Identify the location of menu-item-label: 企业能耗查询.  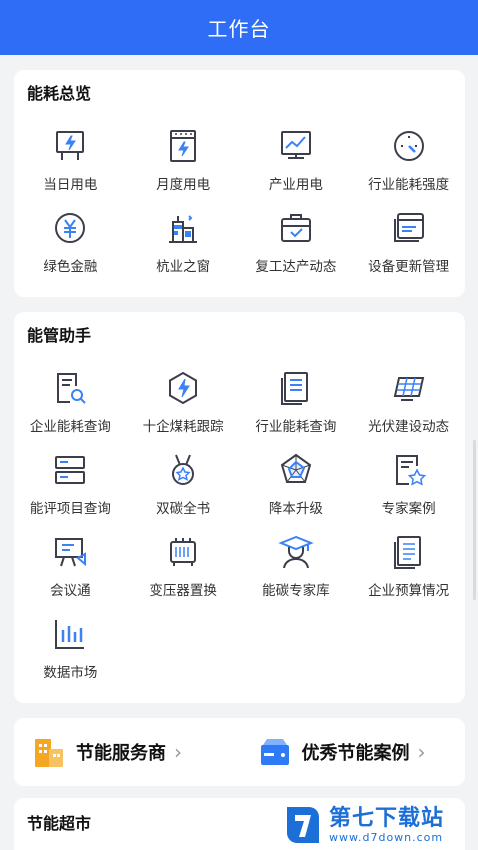
(70, 427).